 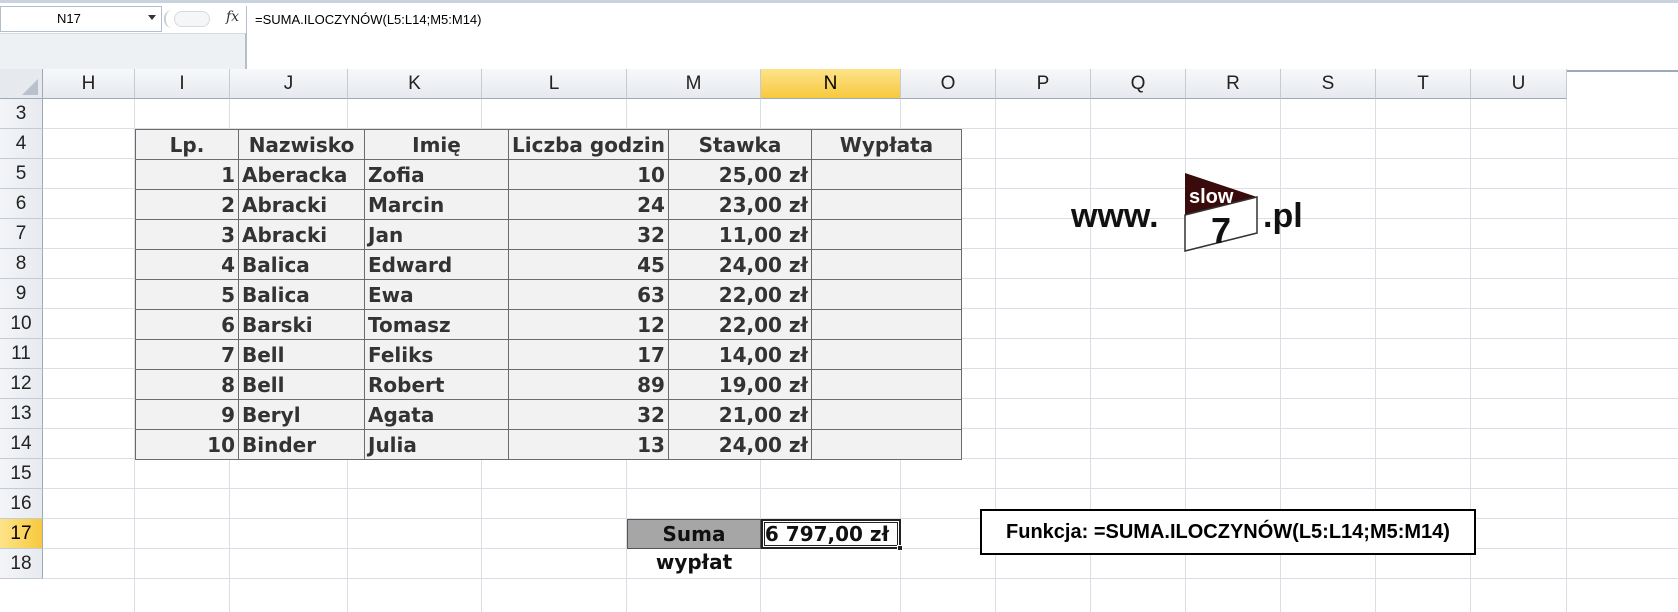 I want to click on cell-imie: Feliks, so click(x=436, y=354).